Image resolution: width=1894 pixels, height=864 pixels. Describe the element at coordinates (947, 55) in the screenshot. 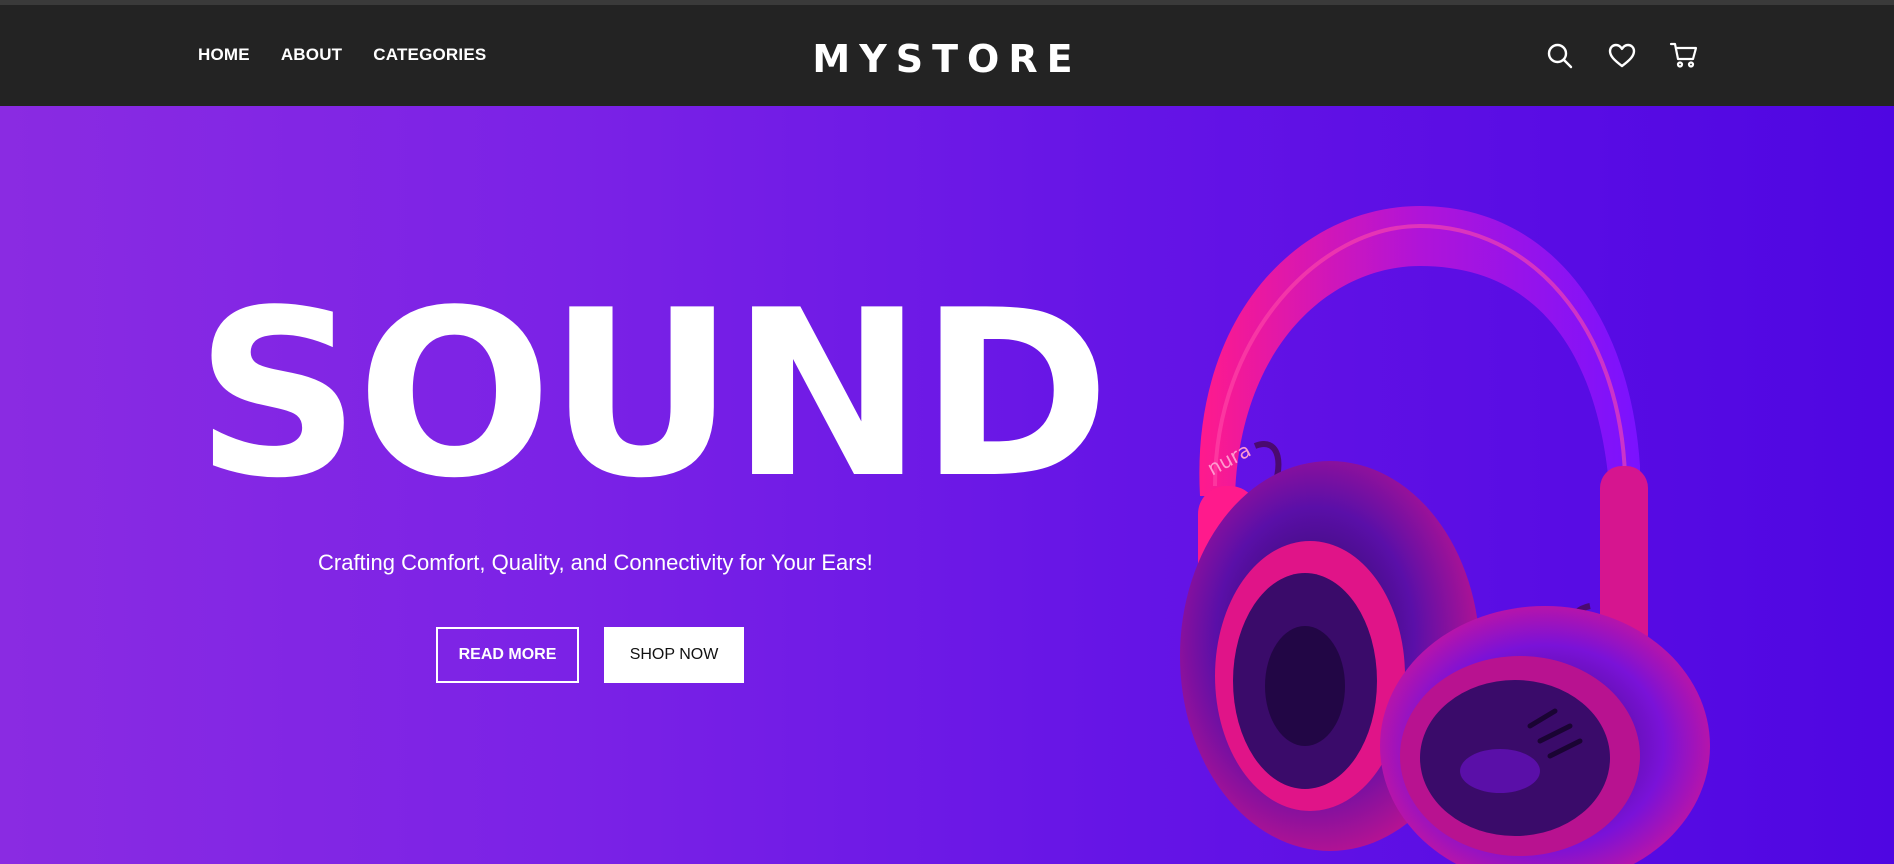

I see `navbar: HOME ABOUT CATEGORIES MYSTORE` at that location.